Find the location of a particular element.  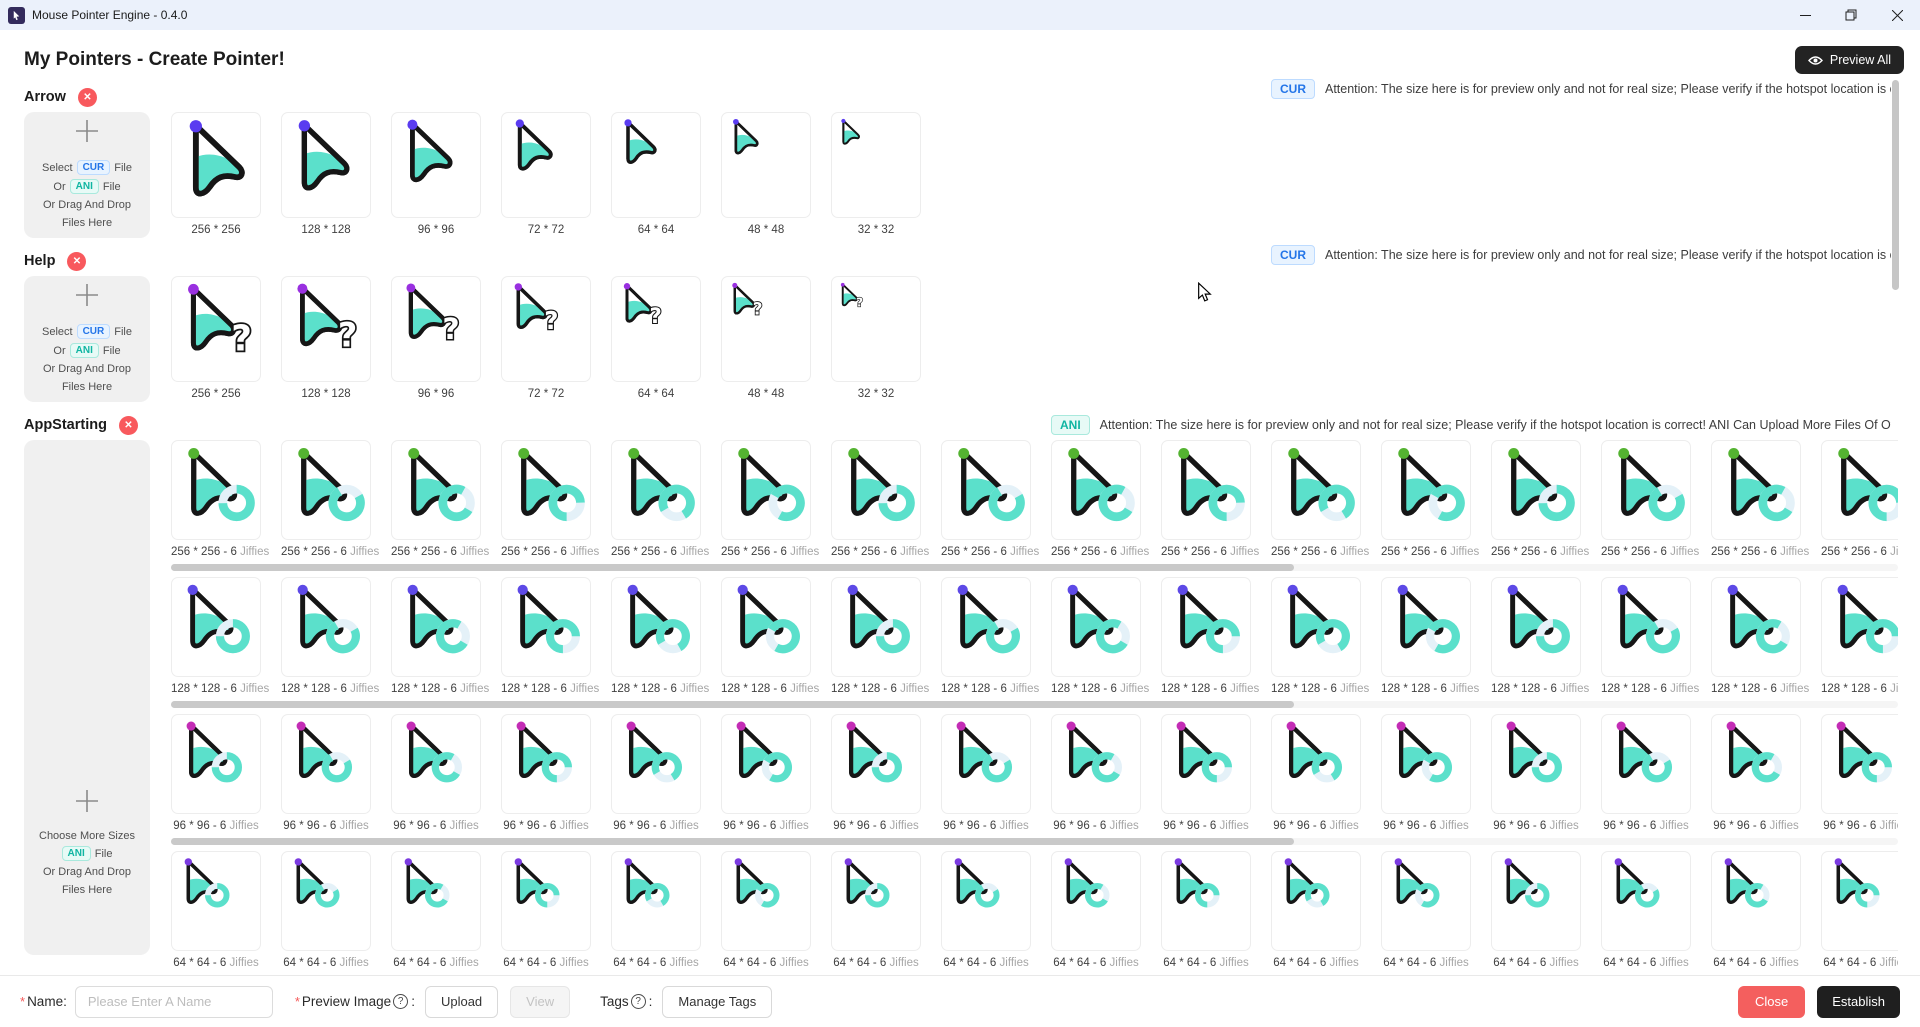

manage-tags-button: Manage Tags is located at coordinates (717, 1001).